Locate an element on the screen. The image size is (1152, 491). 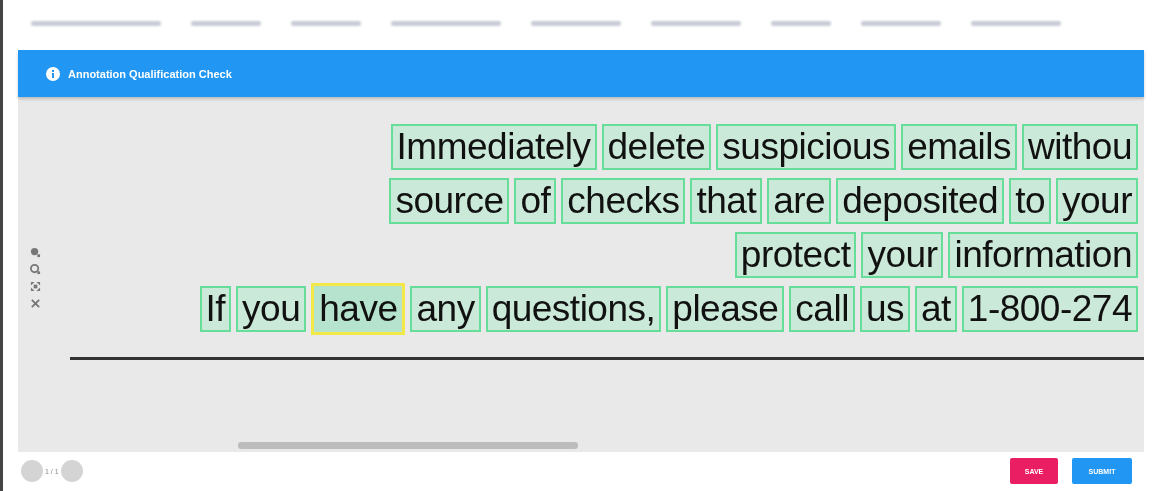
word-box: are is located at coordinates (799, 201).